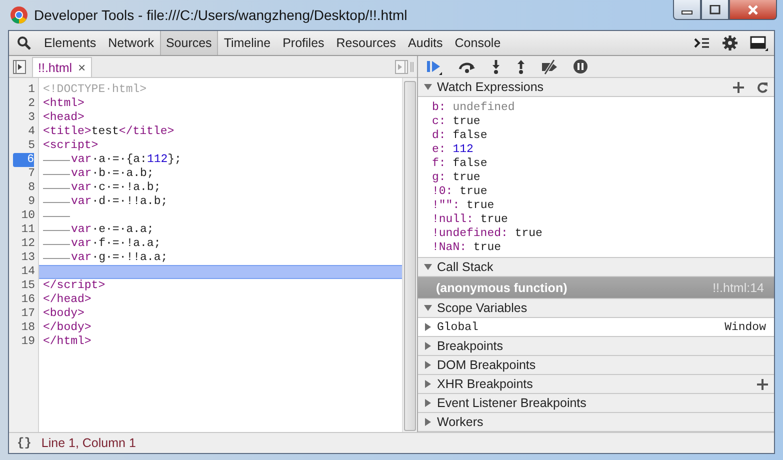  What do you see at coordinates (460, 136) in the screenshot?
I see `watch-expression: d: false` at bounding box center [460, 136].